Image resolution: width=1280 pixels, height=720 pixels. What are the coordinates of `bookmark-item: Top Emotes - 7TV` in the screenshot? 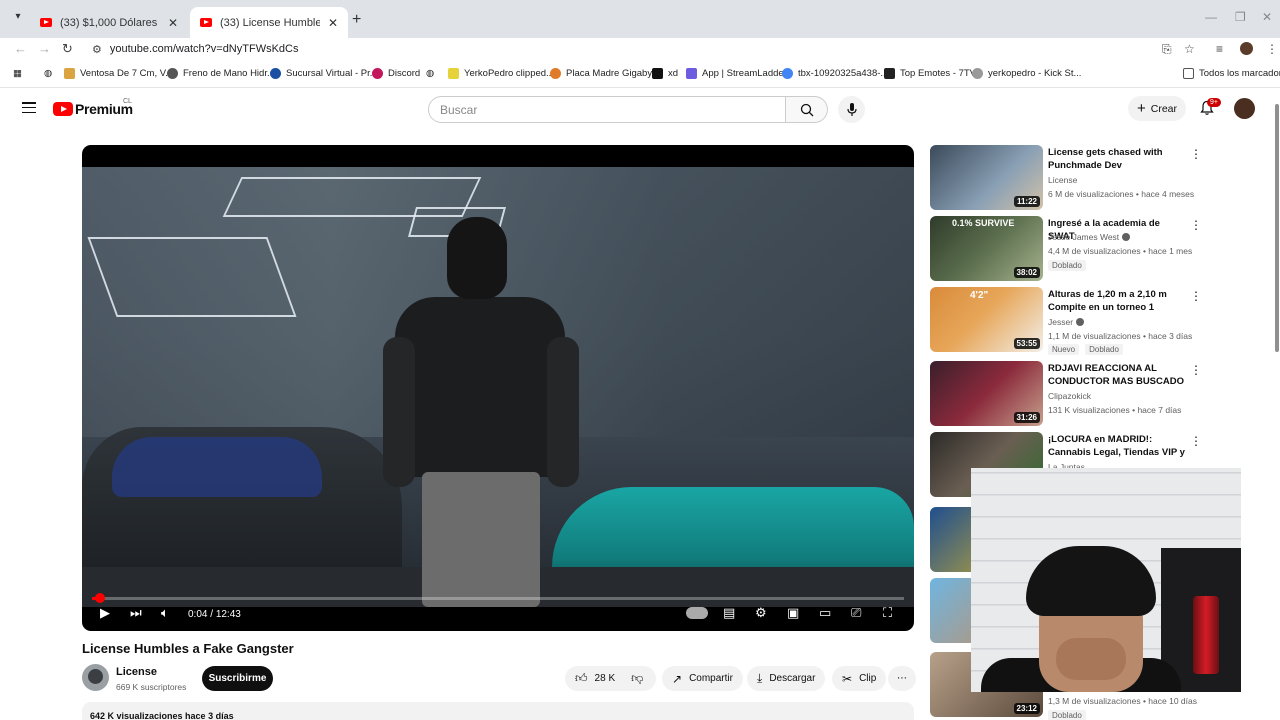 It's located at (930, 73).